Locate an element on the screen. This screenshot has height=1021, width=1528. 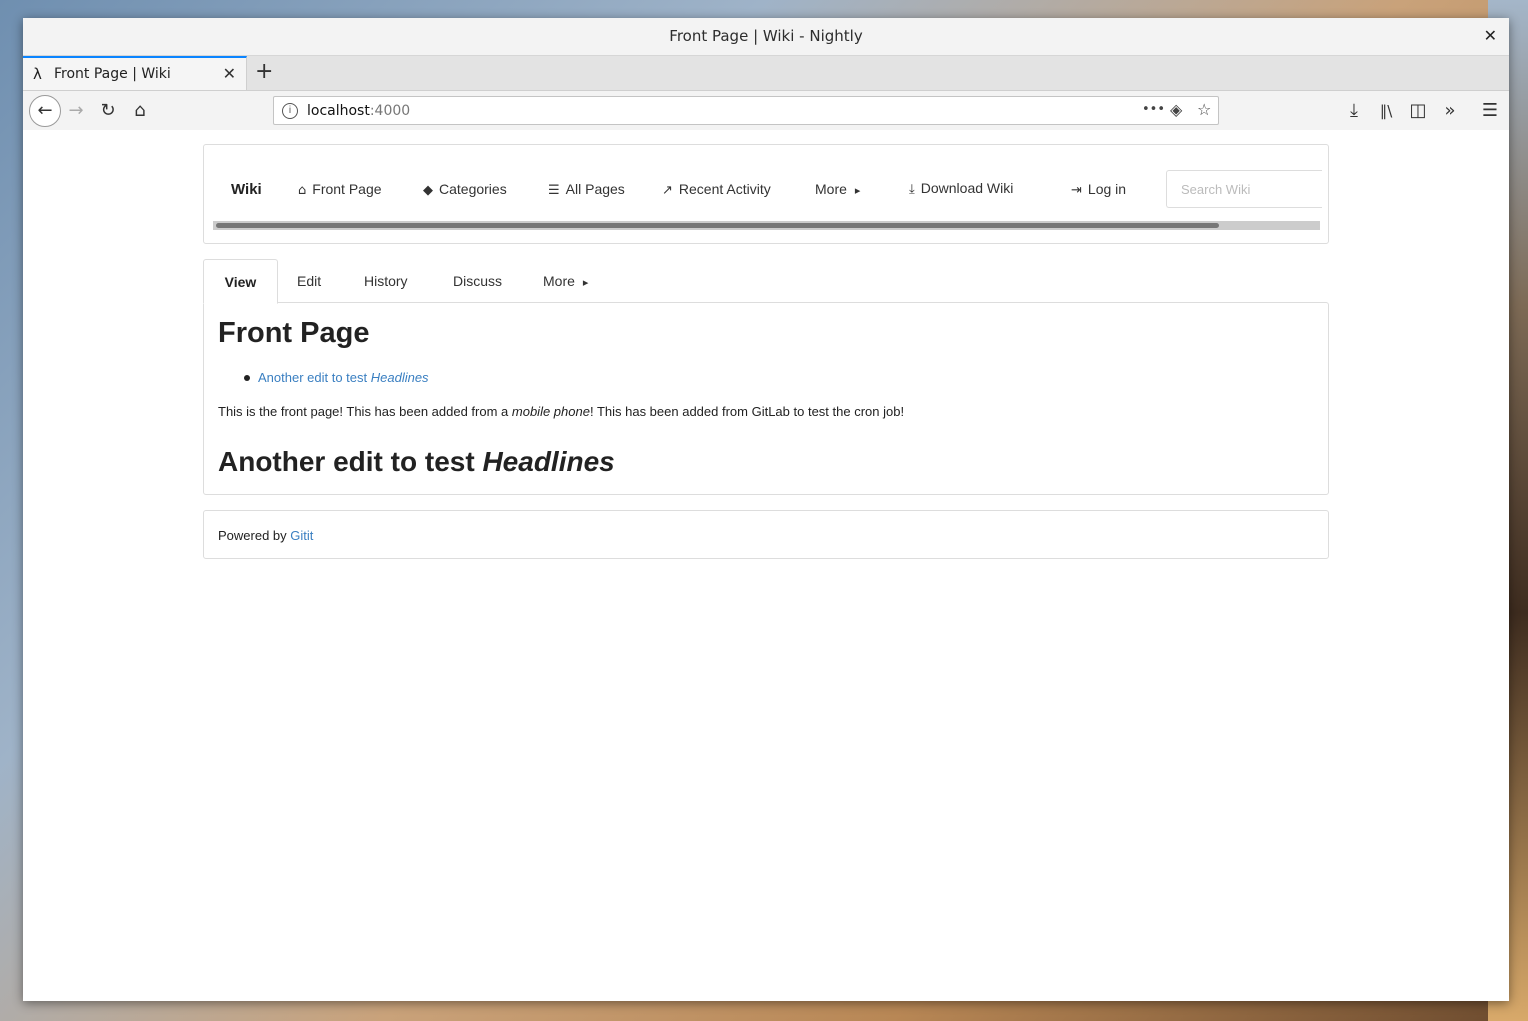
nav-categories: ◆ Categories is located at coordinates (465, 189).